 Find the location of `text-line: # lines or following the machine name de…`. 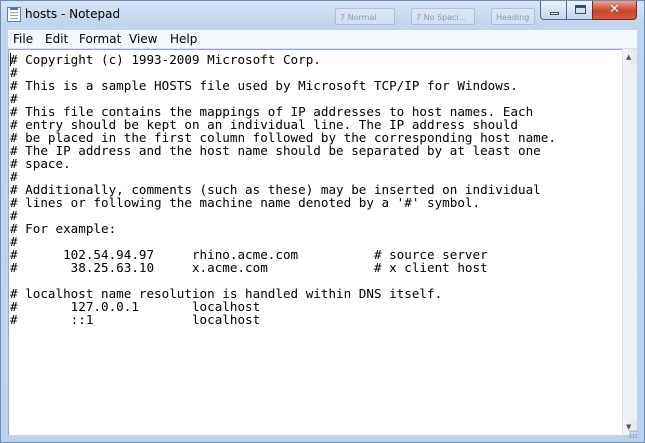

text-line: # lines or following the machine name de… is located at coordinates (245, 202).